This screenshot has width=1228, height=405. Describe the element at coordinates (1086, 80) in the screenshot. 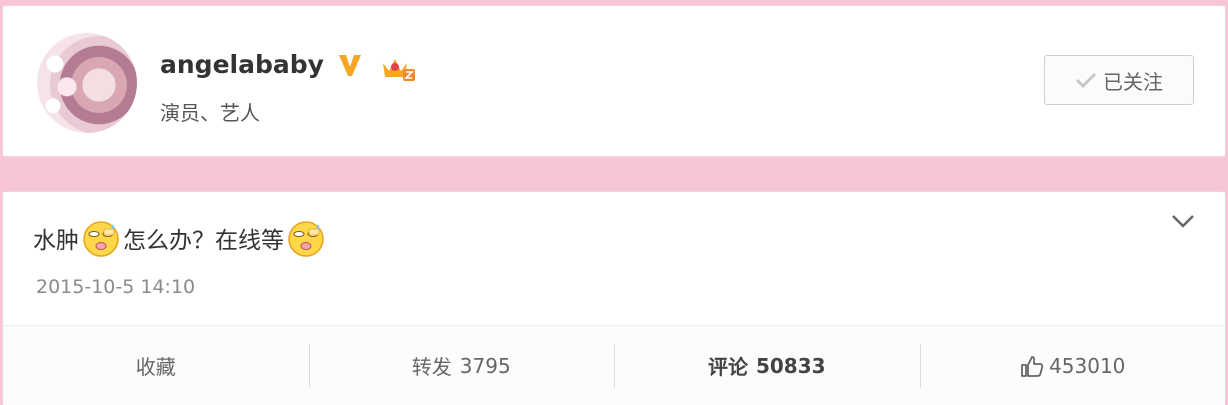

I see `check-icon` at that location.